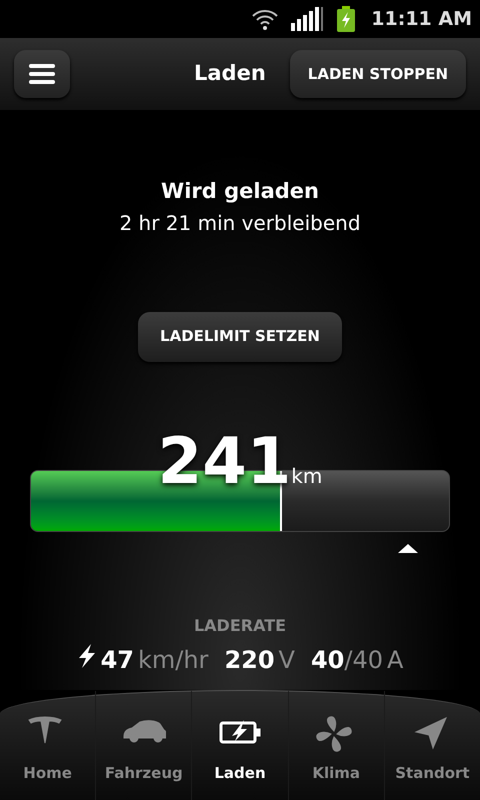  What do you see at coordinates (395, 660) in the screenshot?
I see `current-unit: A` at bounding box center [395, 660].